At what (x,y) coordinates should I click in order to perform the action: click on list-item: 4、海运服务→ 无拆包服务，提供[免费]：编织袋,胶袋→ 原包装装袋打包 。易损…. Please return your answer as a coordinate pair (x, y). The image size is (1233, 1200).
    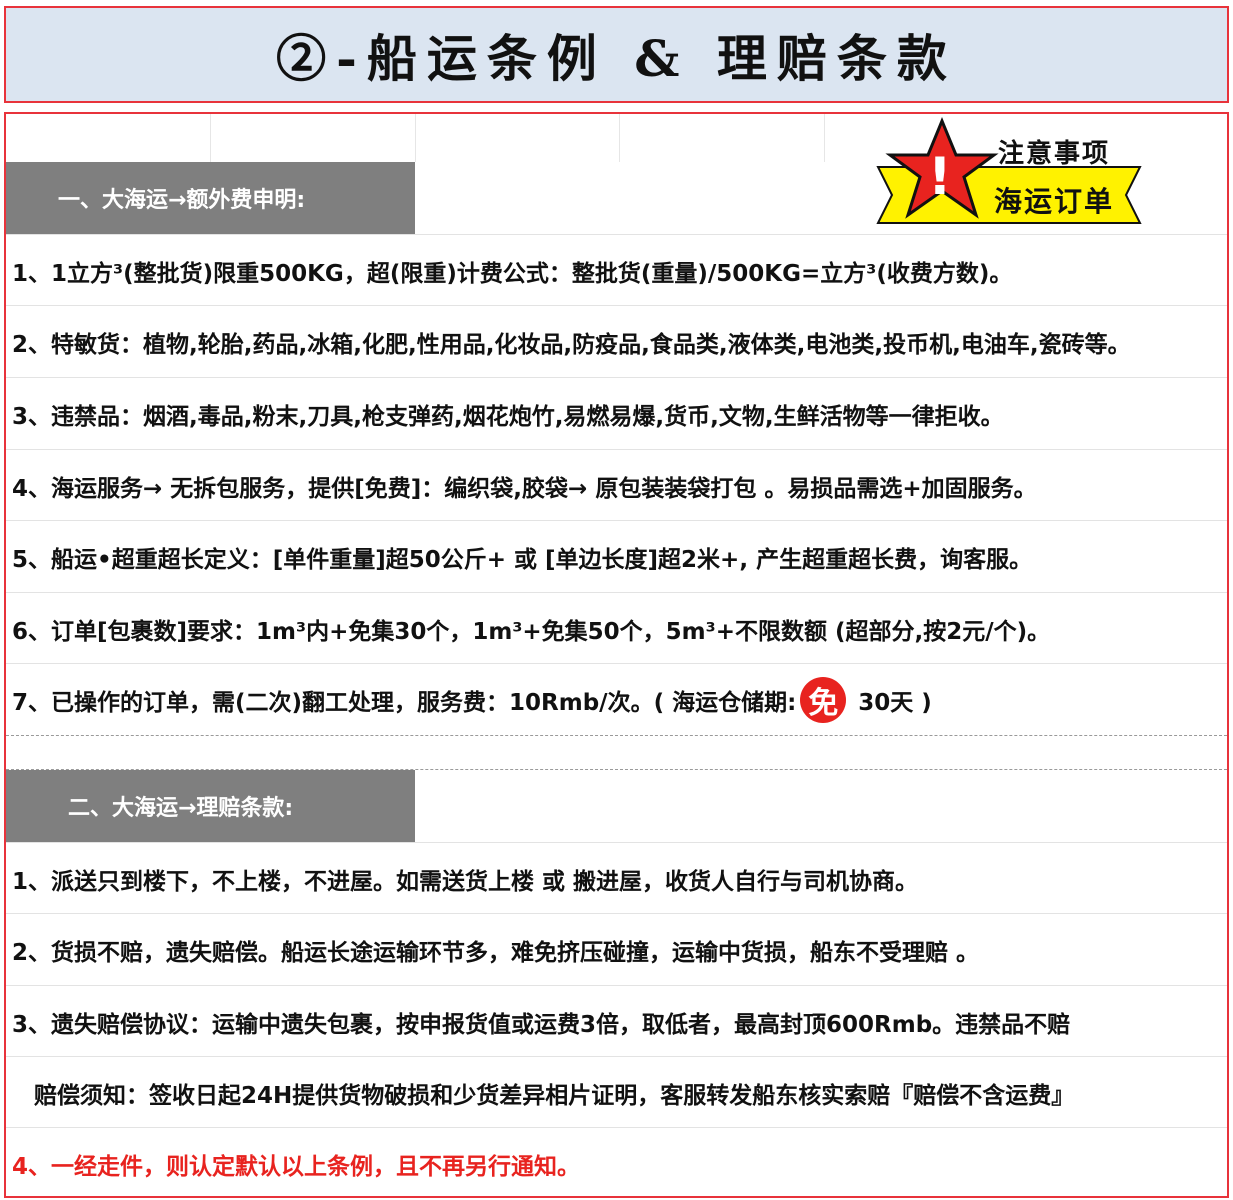
    Looking at the image, I should click on (524, 488).